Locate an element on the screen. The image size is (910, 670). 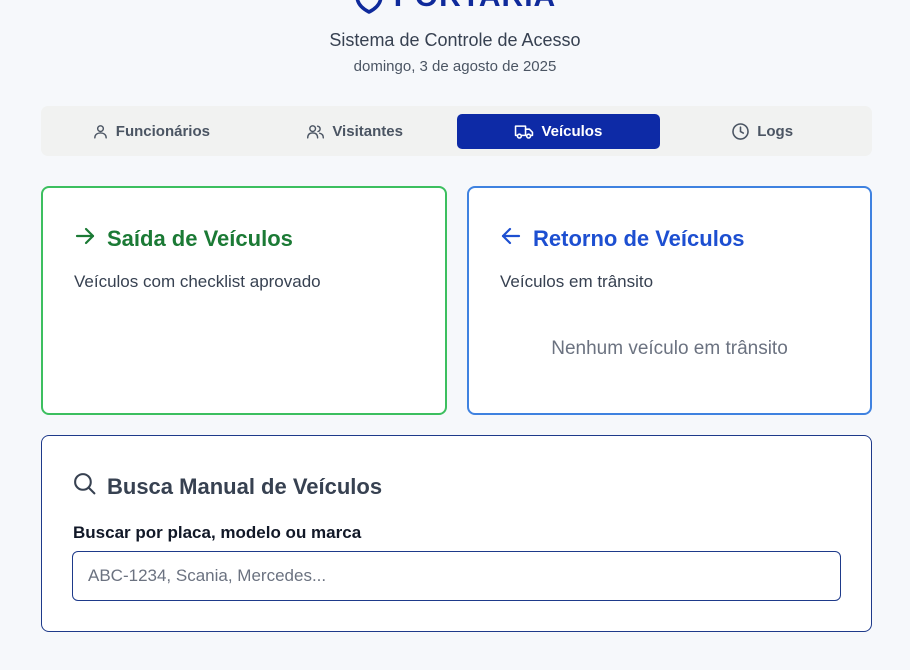
vehicle-search-input is located at coordinates (456, 576).